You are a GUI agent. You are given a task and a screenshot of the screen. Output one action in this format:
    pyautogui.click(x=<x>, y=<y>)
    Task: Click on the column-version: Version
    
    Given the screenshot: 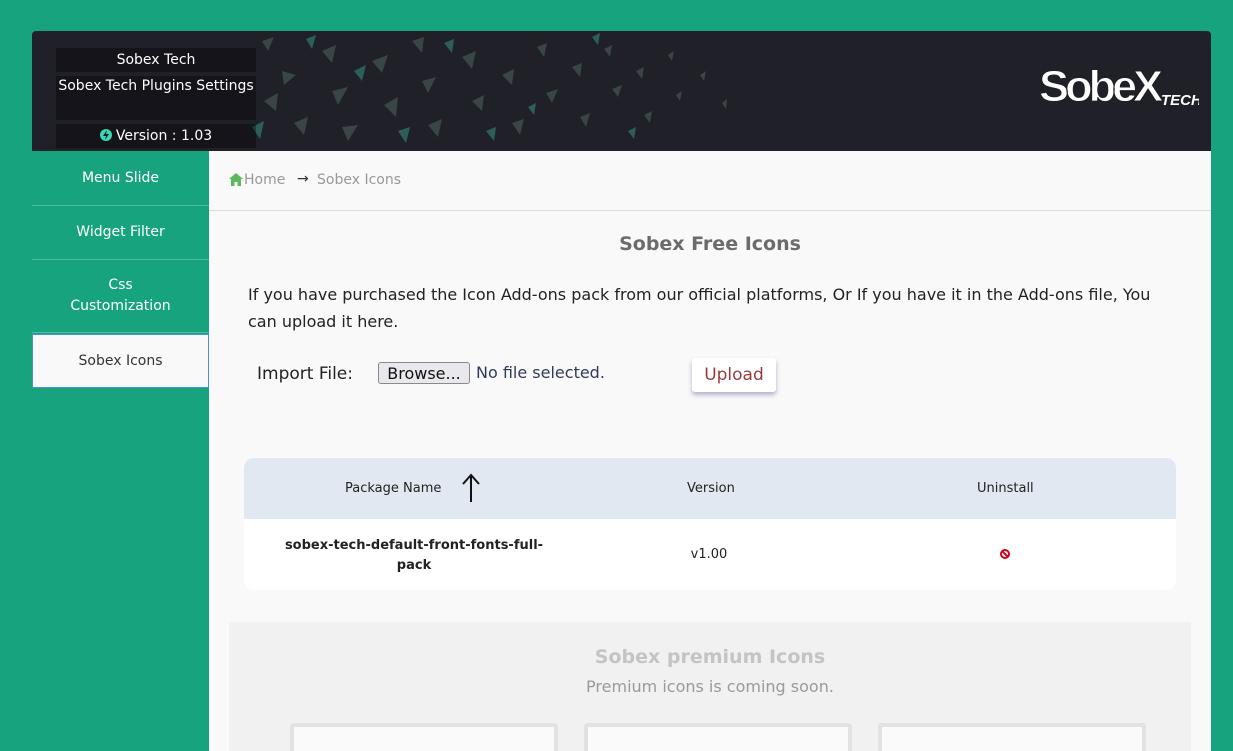 What is the action you would take?
    pyautogui.click(x=711, y=488)
    